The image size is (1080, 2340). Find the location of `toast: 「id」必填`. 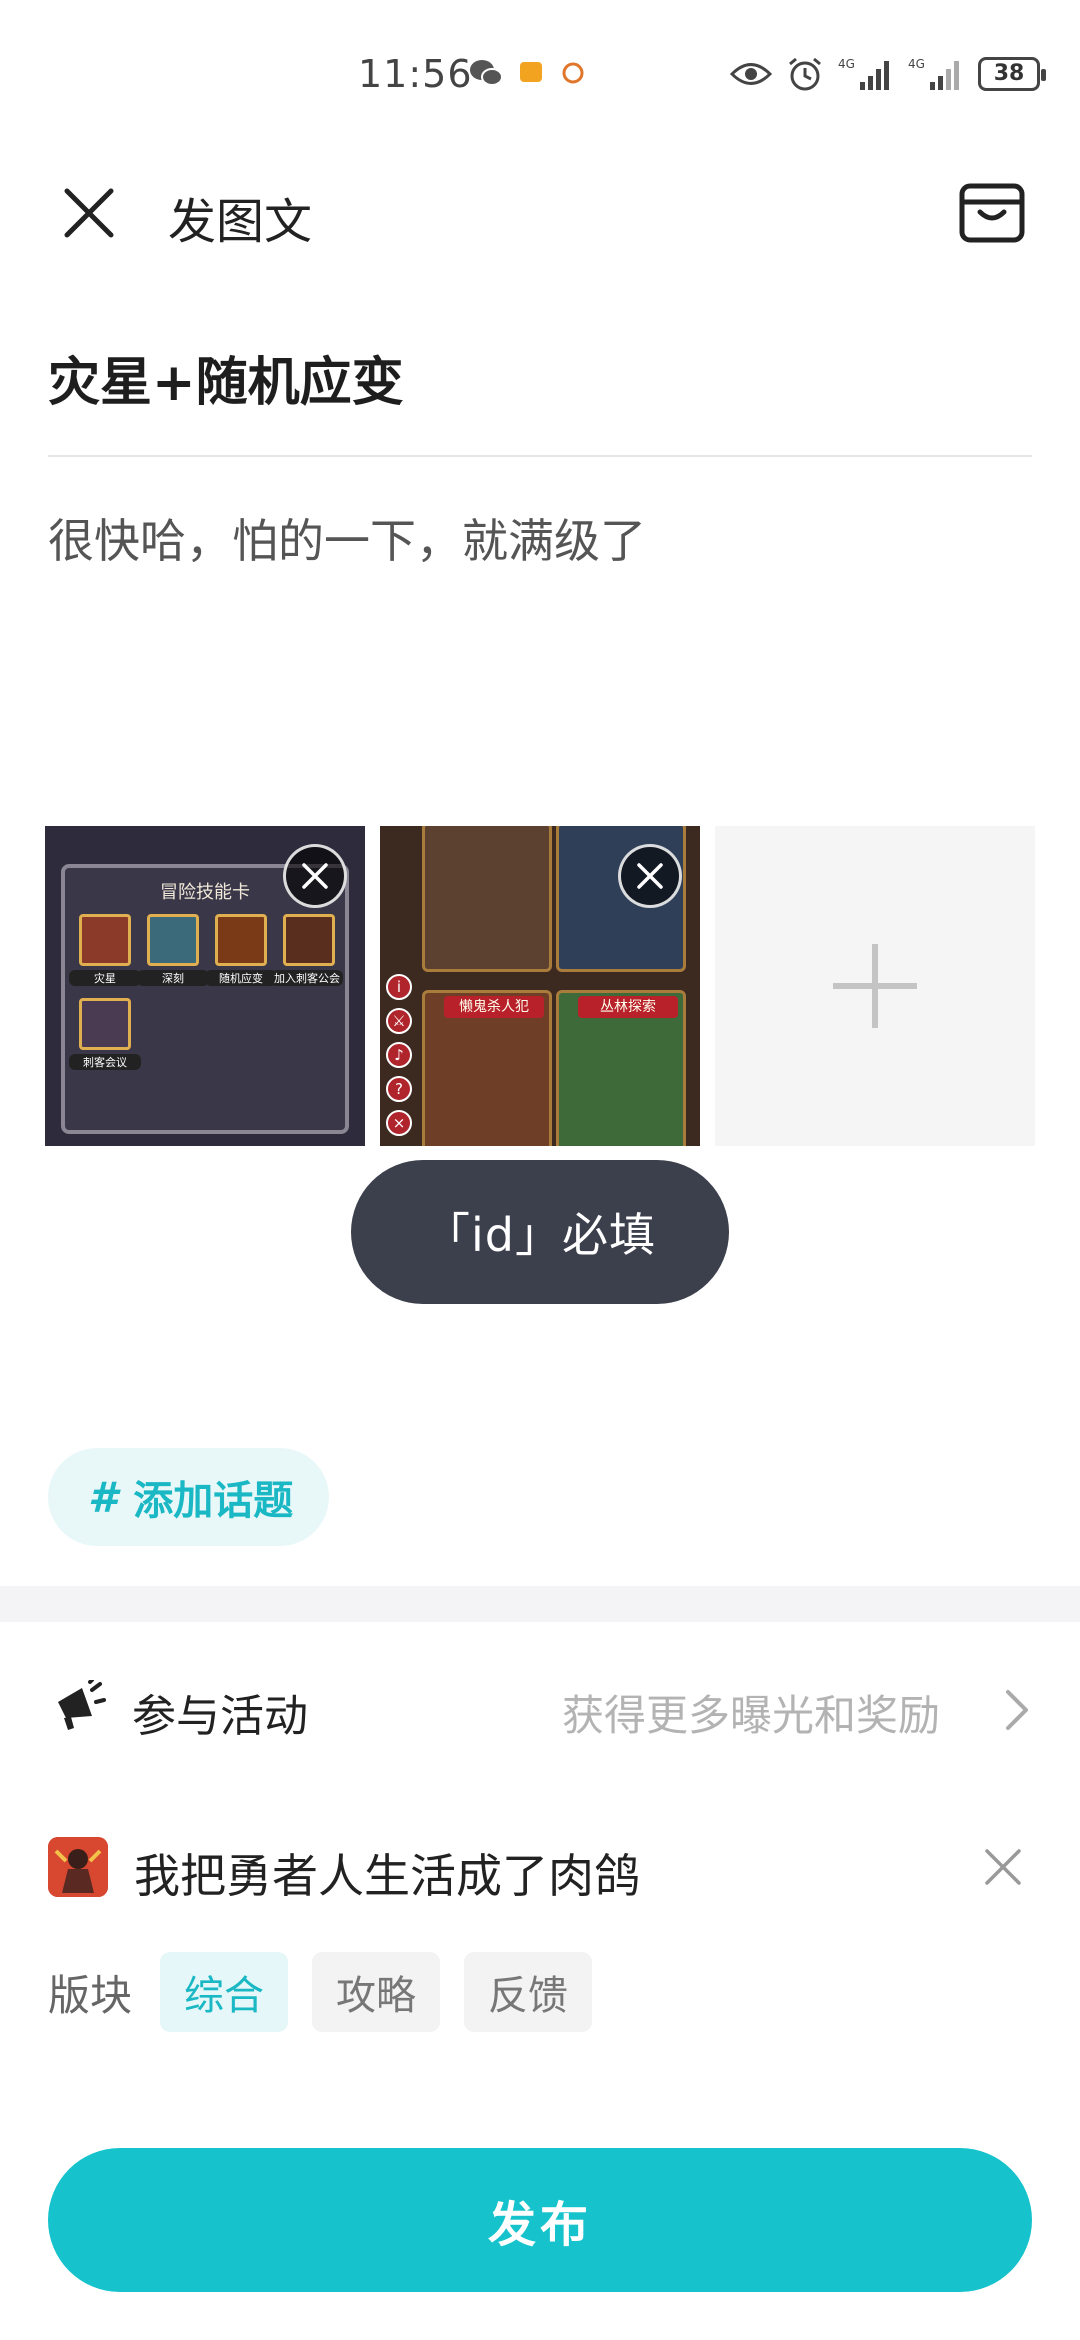

toast: 「id」必填 is located at coordinates (540, 1232).